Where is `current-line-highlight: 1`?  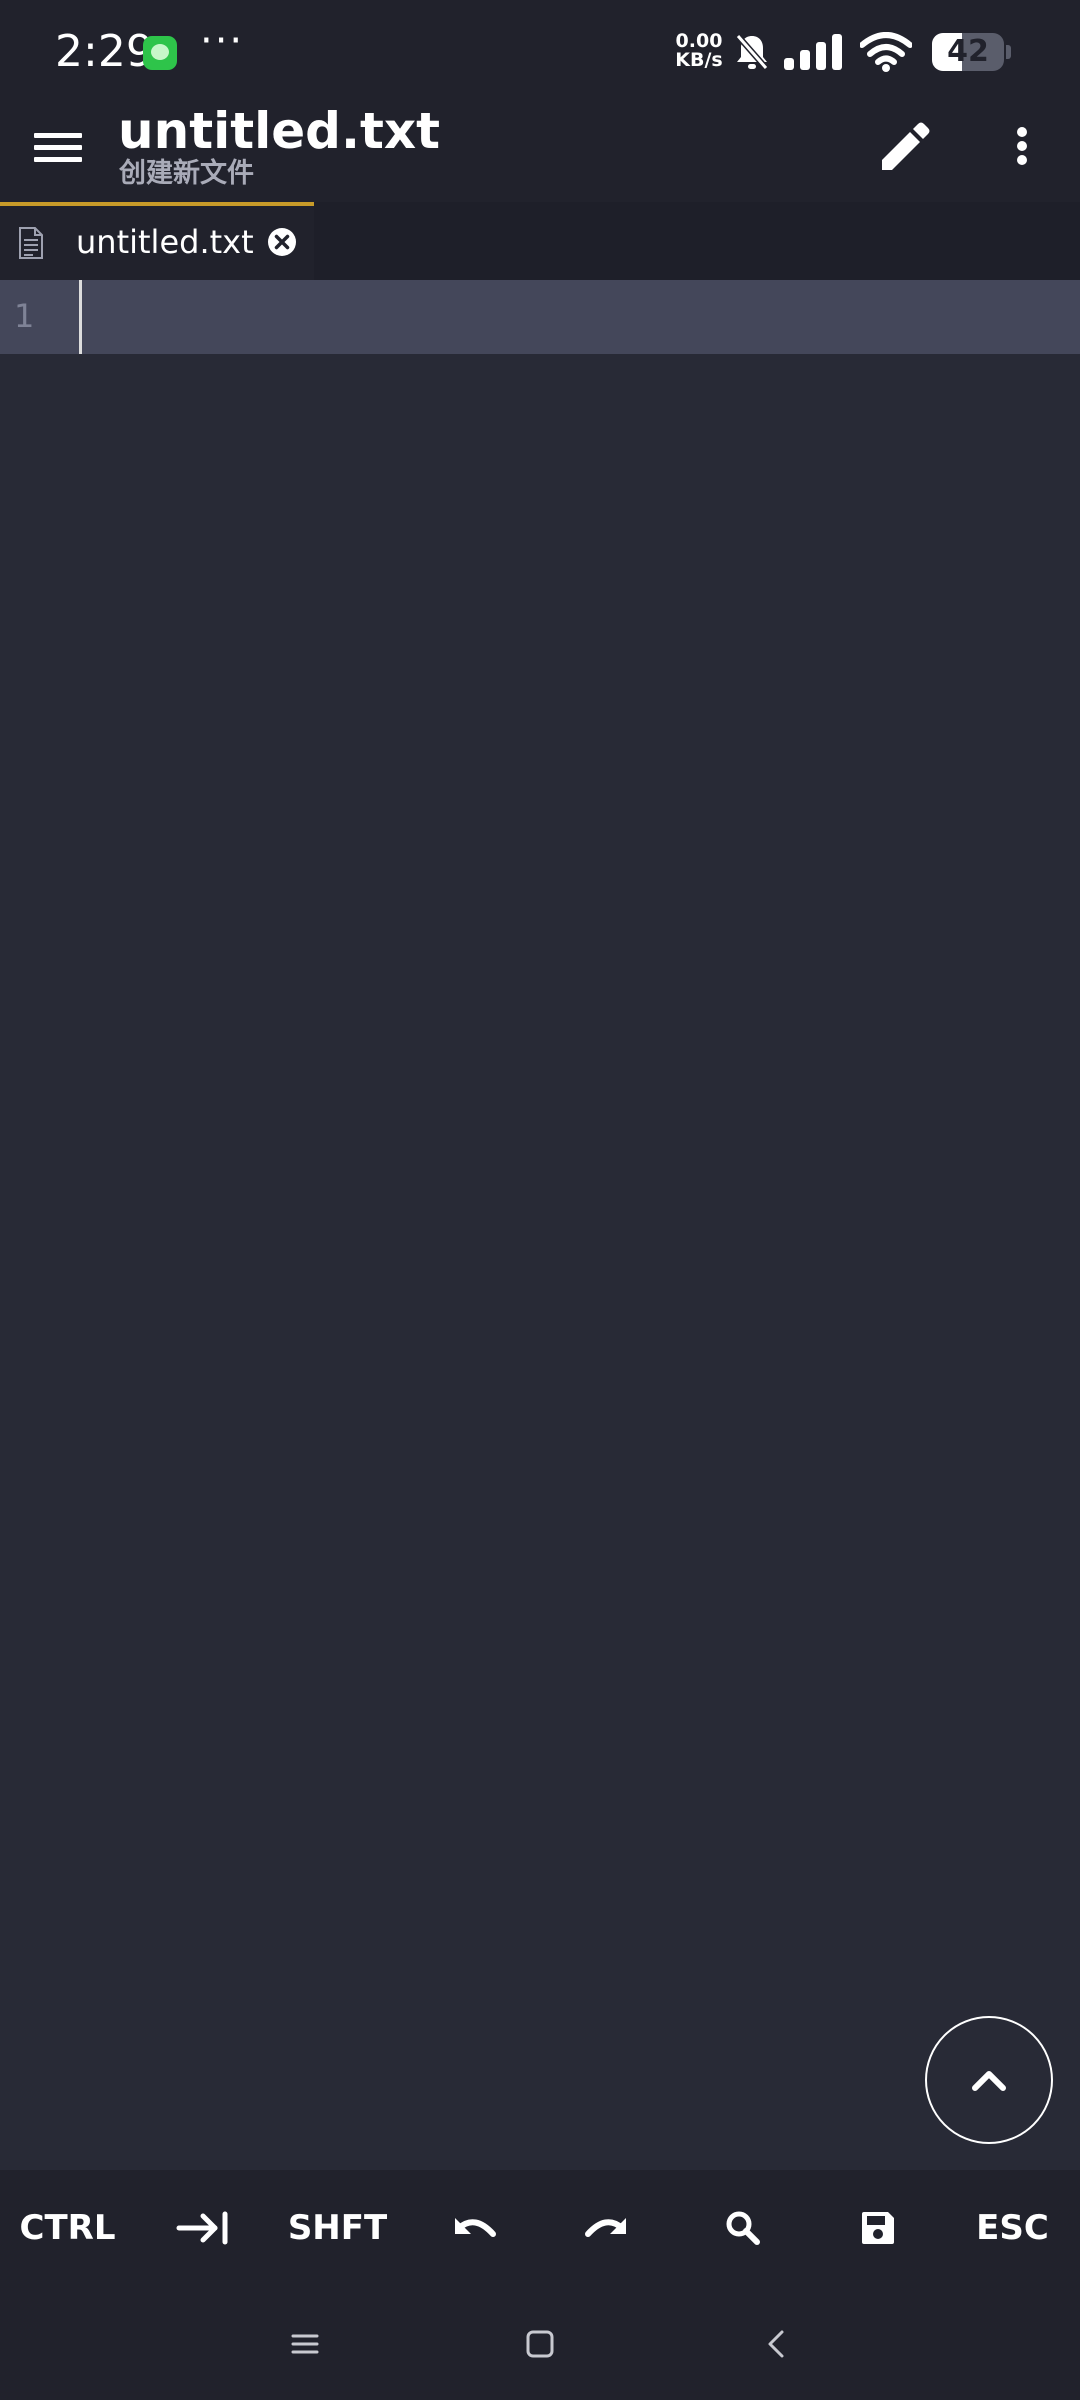 current-line-highlight: 1 is located at coordinates (540, 317).